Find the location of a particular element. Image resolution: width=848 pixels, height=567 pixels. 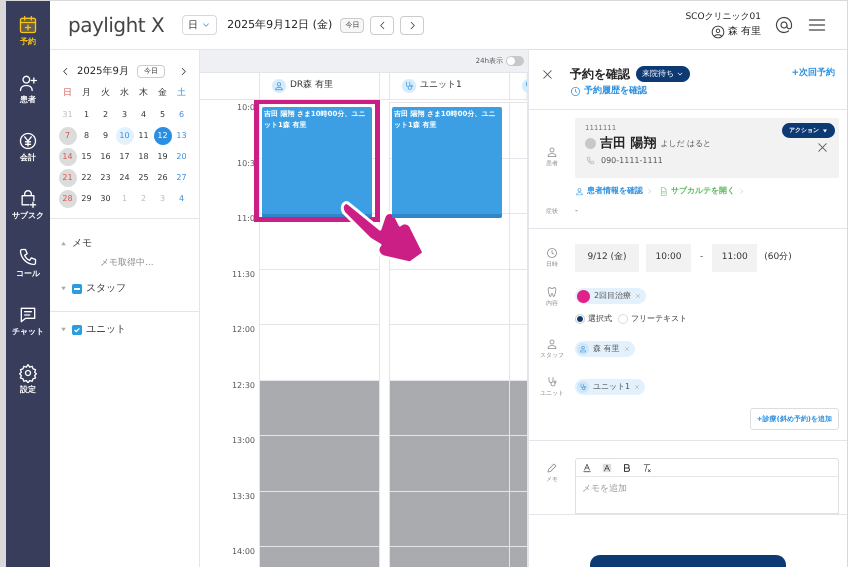

document-icon is located at coordinates (663, 191).